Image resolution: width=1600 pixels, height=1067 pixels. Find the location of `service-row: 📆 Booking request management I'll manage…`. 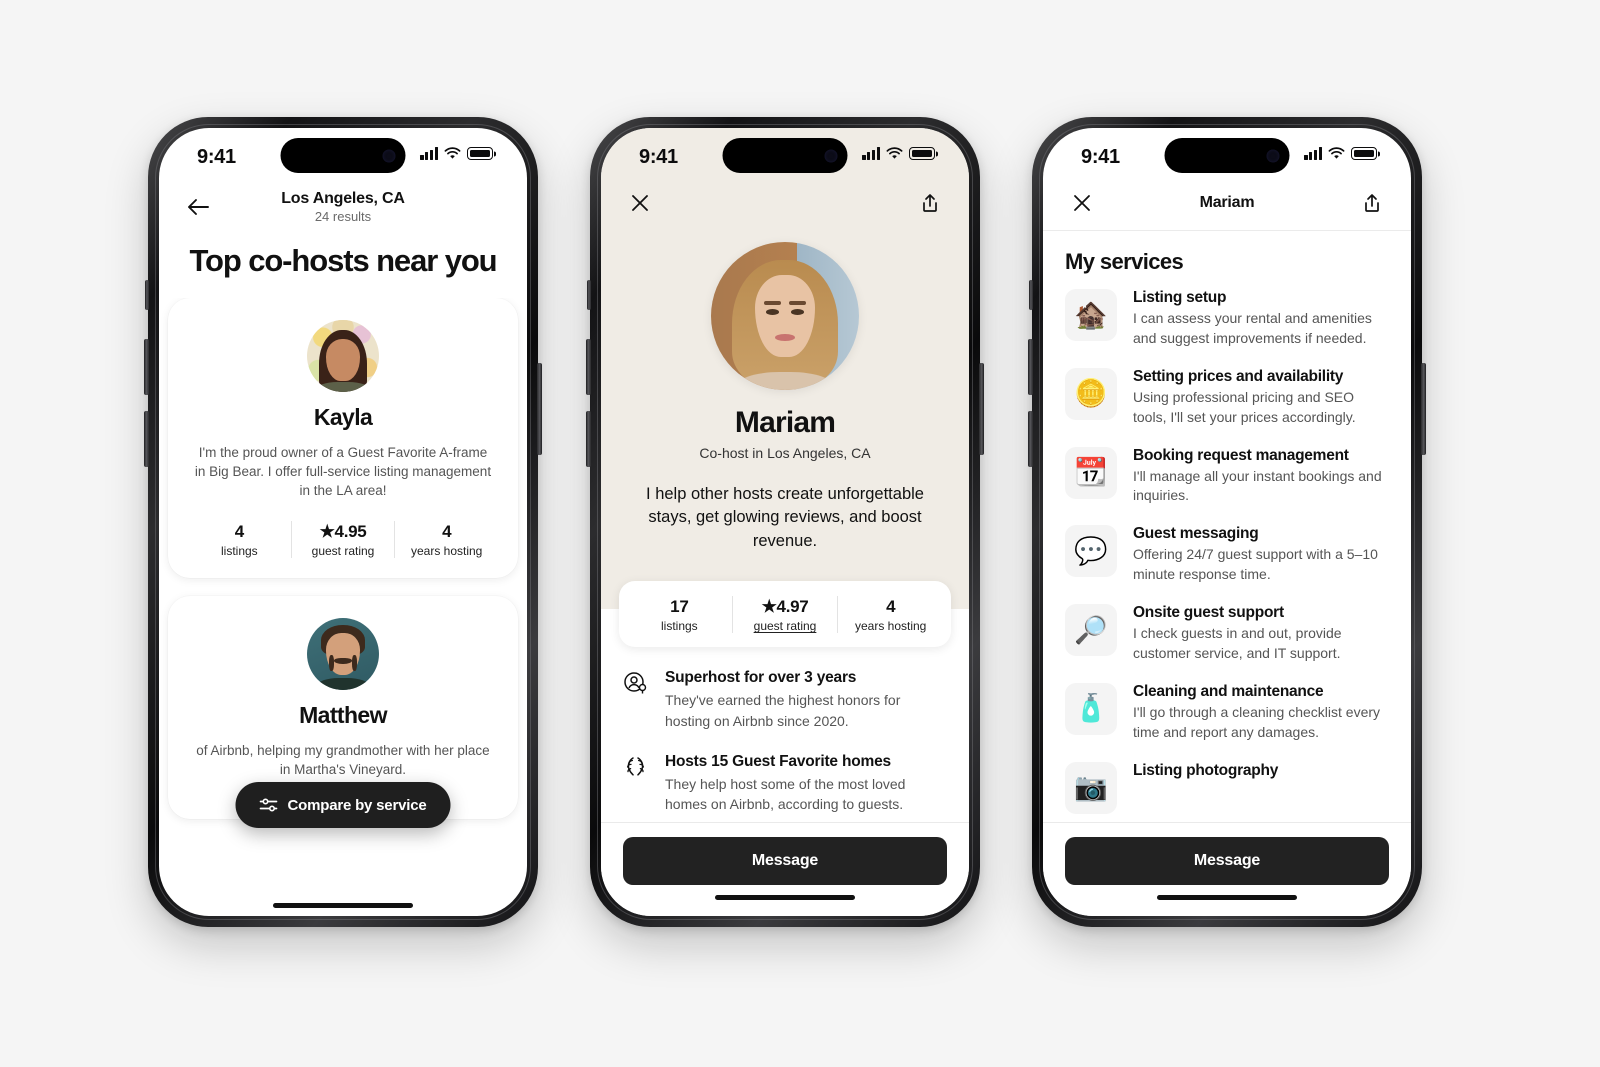

service-row: 📆 Booking request management I'll manage… is located at coordinates (1227, 476).